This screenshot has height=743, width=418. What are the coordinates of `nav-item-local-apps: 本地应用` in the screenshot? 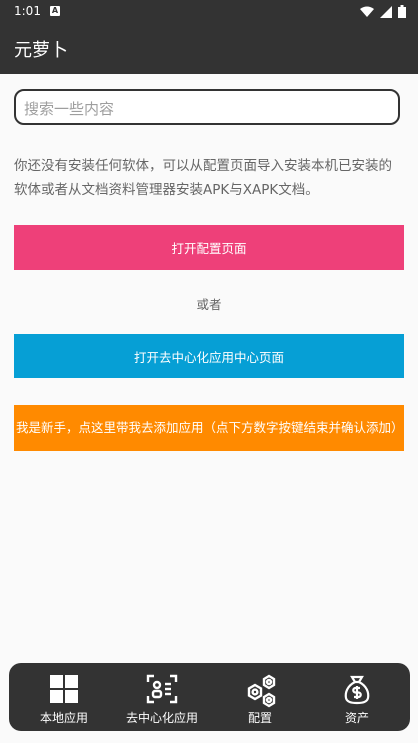 It's located at (64, 697).